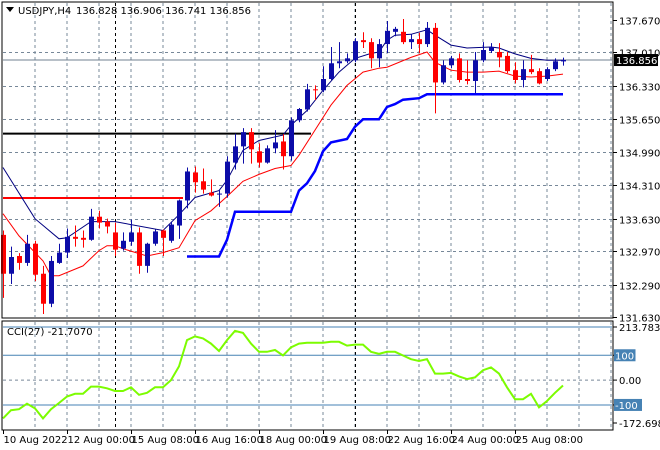  What do you see at coordinates (639, 88) in the screenshot?
I see `price-tick-label: 136.330` at bounding box center [639, 88].